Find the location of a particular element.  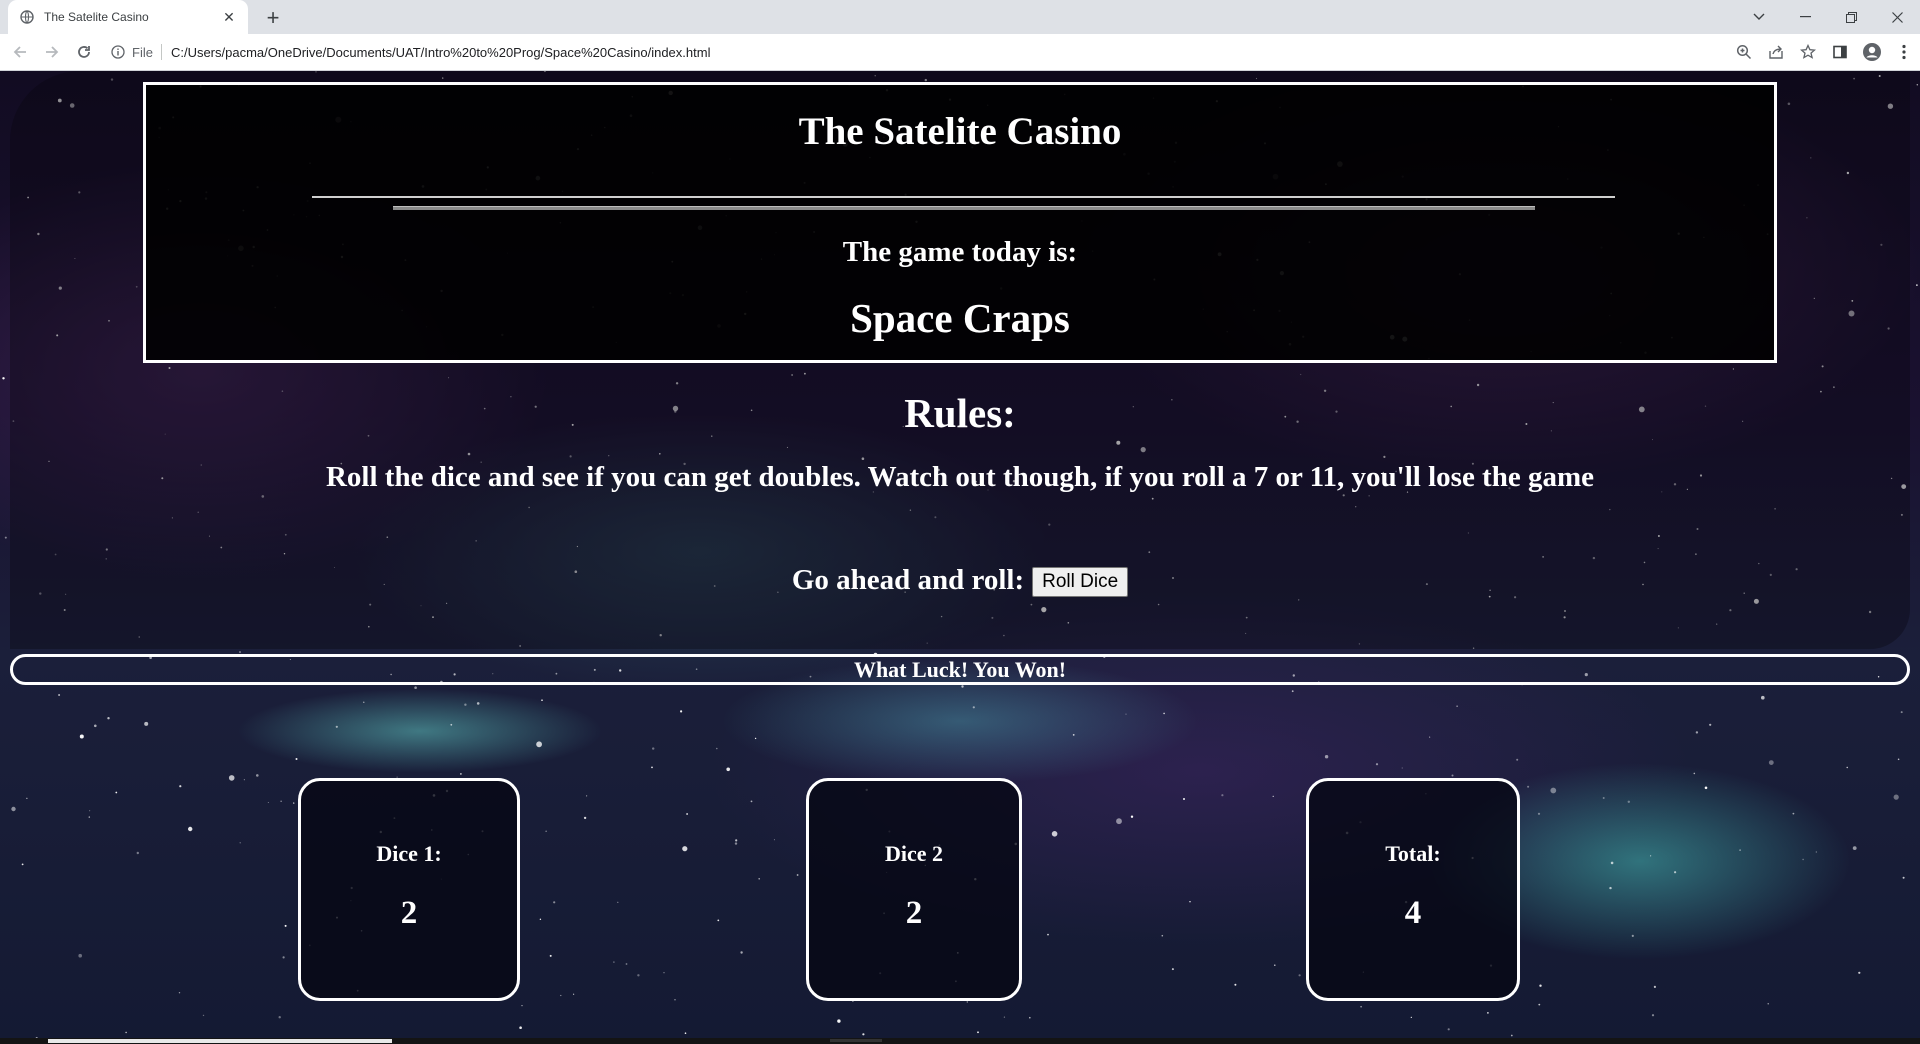

close-tab-icon: ✕ is located at coordinates (229, 17).